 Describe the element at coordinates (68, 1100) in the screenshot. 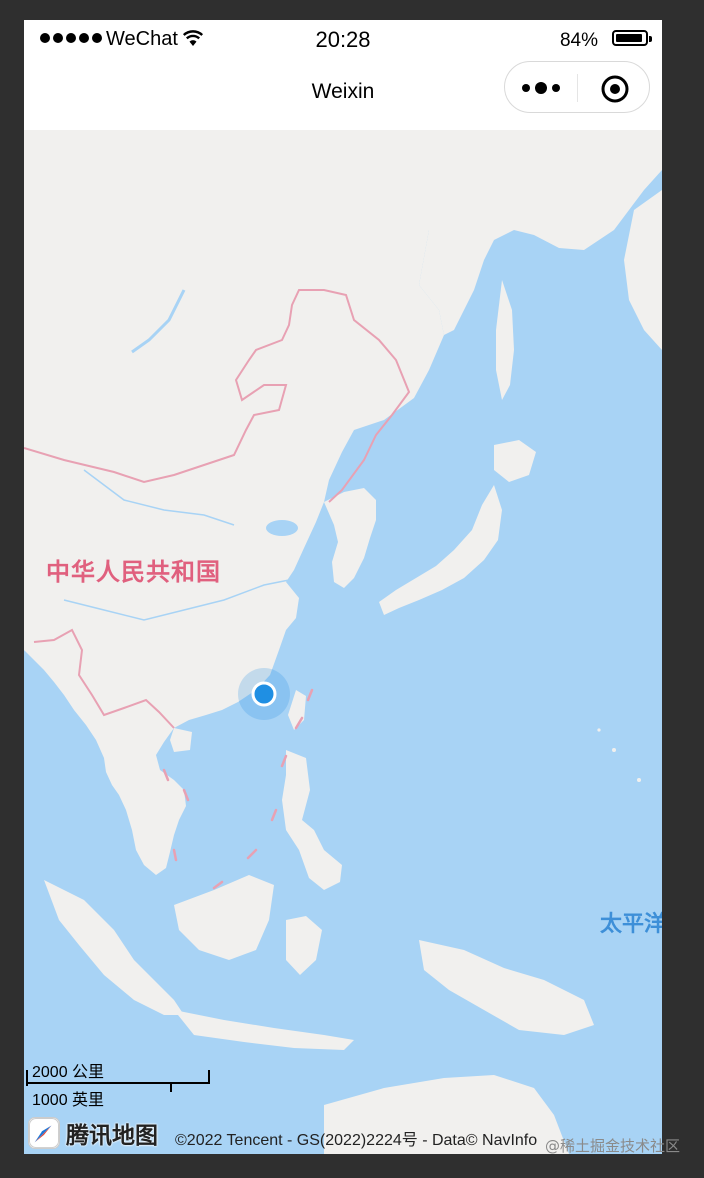

I see `scale-imperial: 1000 英里` at that location.